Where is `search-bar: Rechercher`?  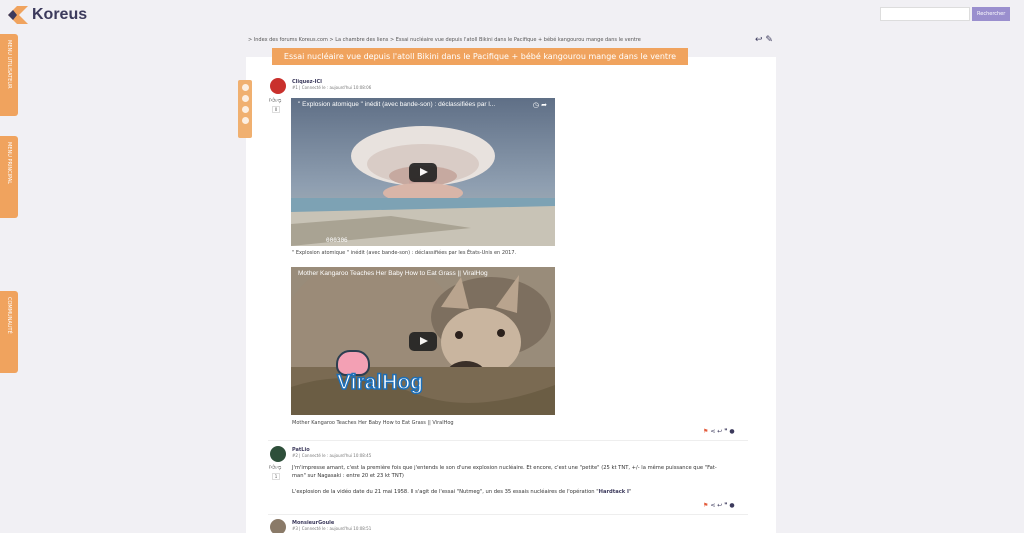 search-bar: Rechercher is located at coordinates (945, 14).